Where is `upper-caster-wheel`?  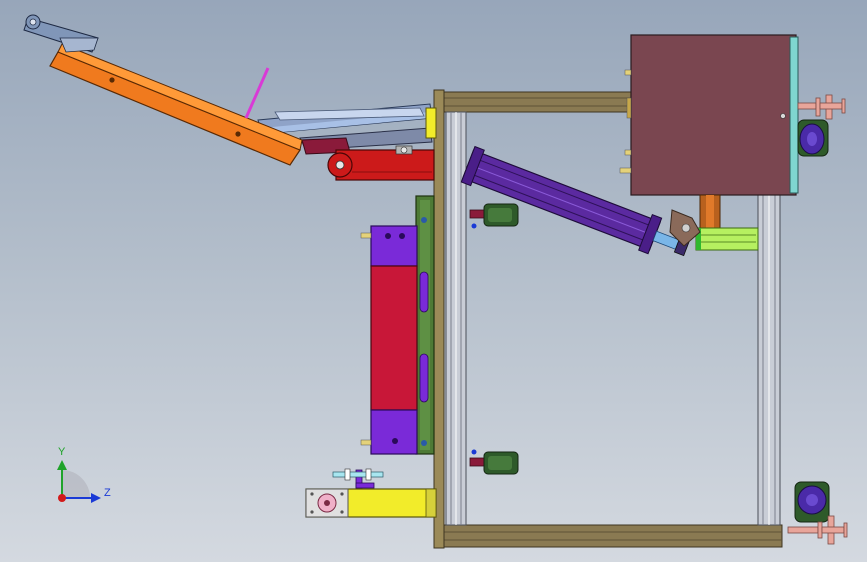
upper-caster-wheel is located at coordinates (813, 138).